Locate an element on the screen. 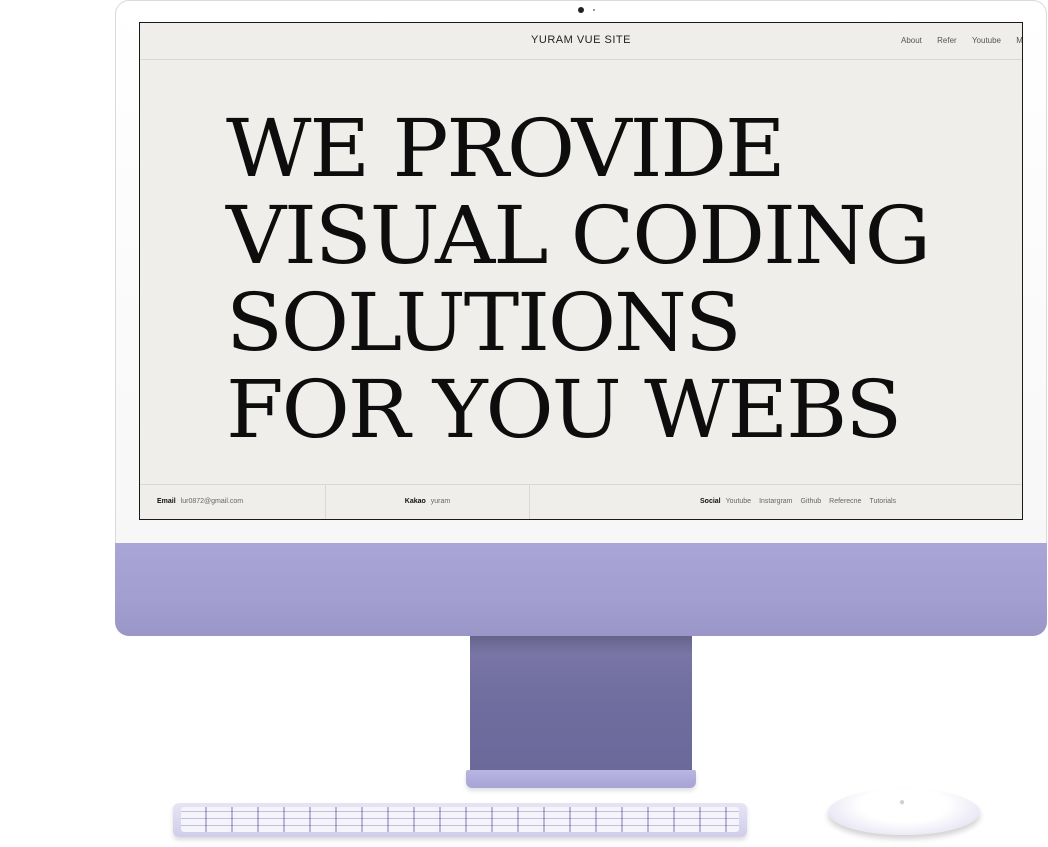 The image size is (1048, 847). social-link-instagram: Instargram is located at coordinates (775, 501).